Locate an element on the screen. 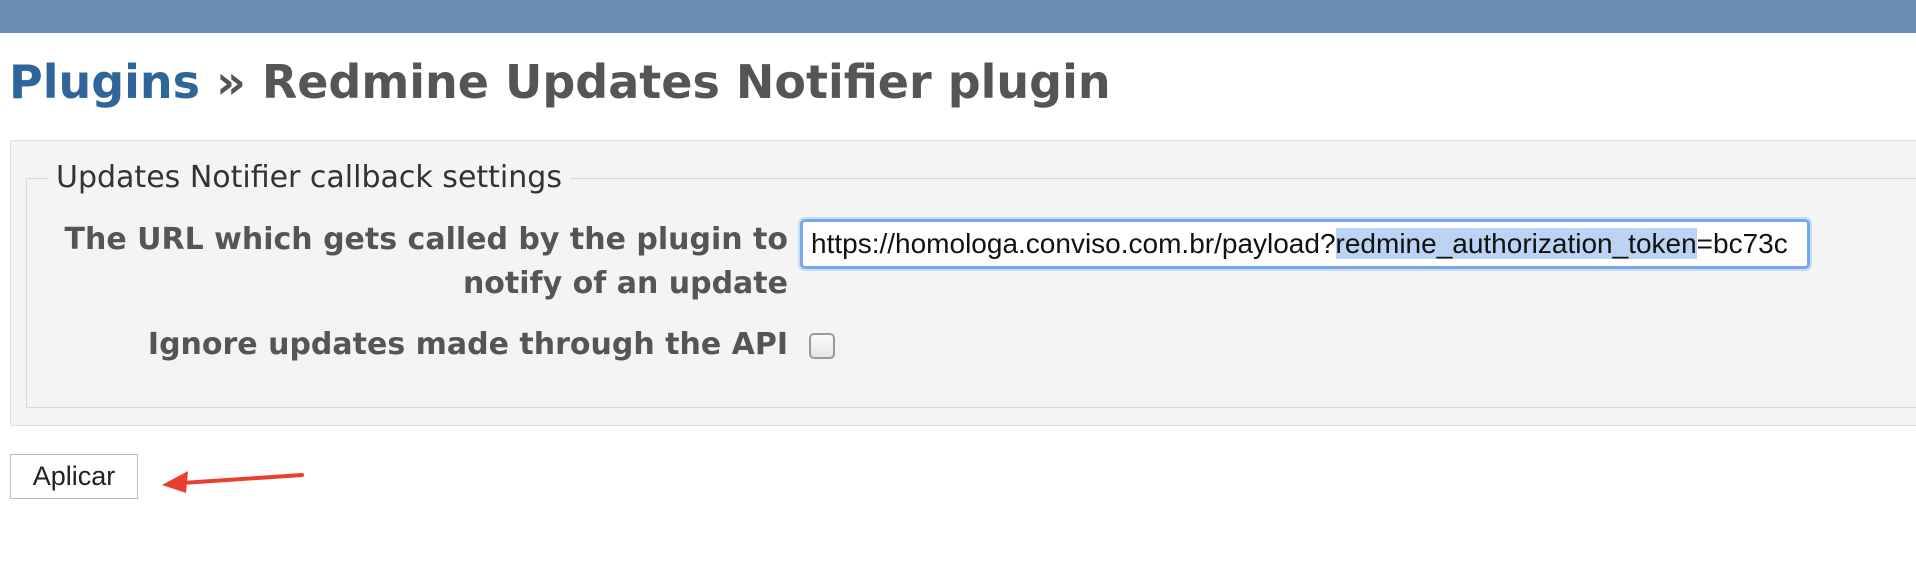 The width and height of the screenshot is (1916, 582). top-header-bar is located at coordinates (958, 16).